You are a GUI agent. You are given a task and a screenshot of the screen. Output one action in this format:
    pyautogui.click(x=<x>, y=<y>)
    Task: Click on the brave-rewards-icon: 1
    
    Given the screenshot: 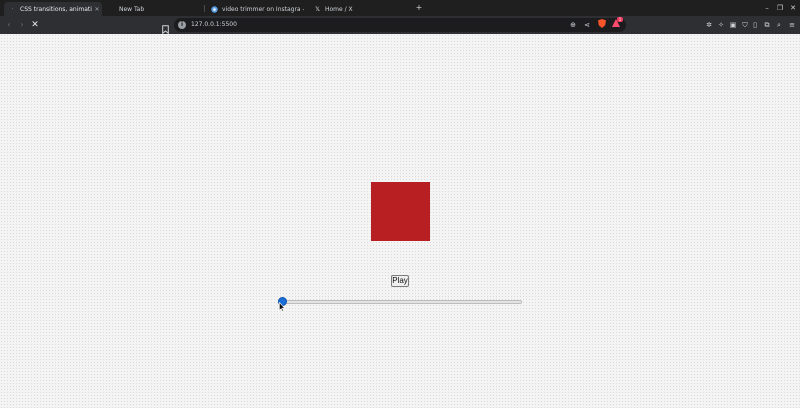 What is the action you would take?
    pyautogui.click(x=617, y=22)
    